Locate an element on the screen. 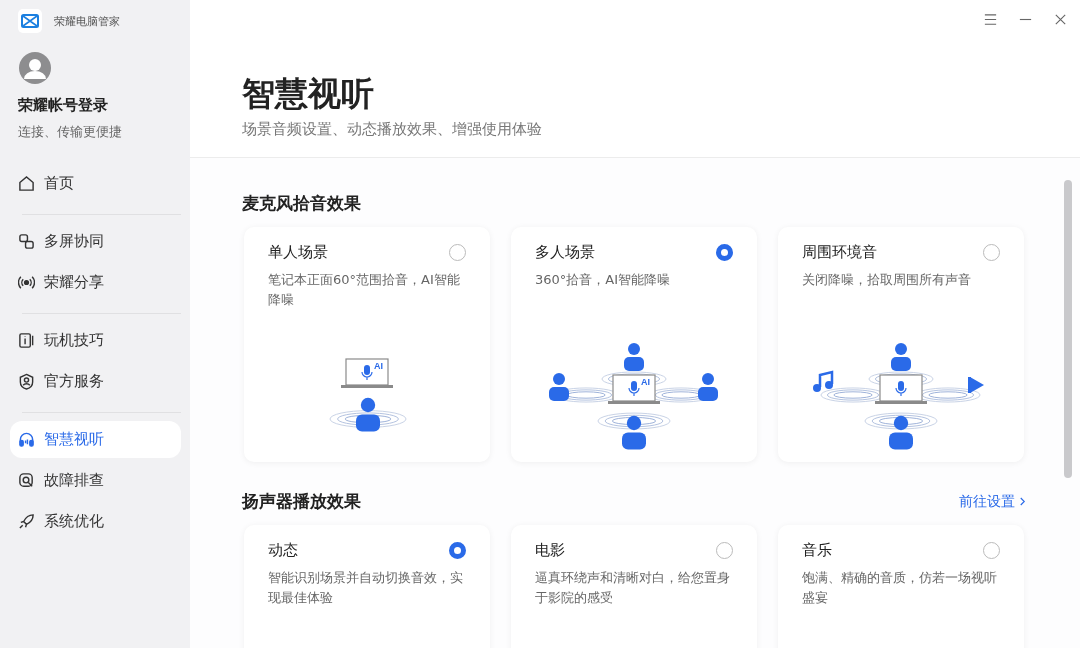 The height and width of the screenshot is (648, 1080). option-title: 多人场景 is located at coordinates (565, 252).